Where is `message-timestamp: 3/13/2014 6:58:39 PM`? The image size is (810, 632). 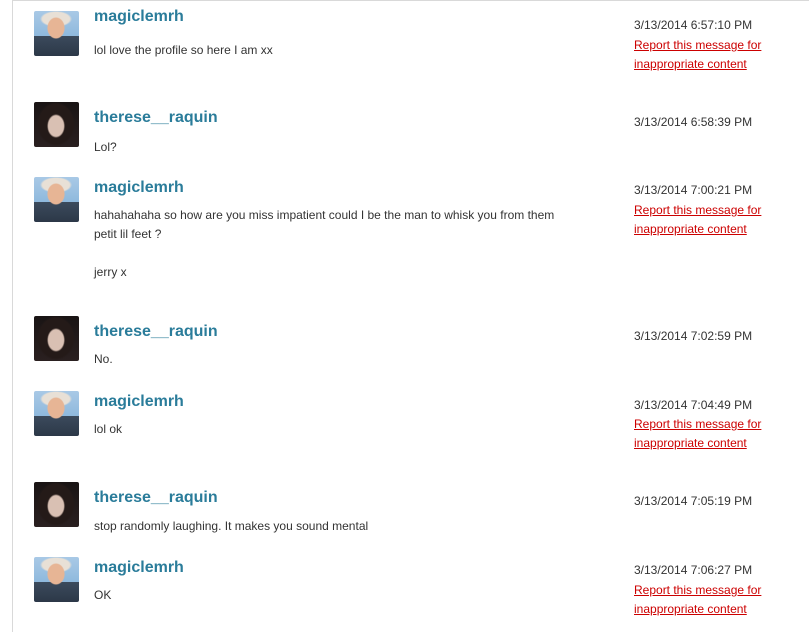
message-timestamp: 3/13/2014 6:58:39 PM is located at coordinates (693, 122).